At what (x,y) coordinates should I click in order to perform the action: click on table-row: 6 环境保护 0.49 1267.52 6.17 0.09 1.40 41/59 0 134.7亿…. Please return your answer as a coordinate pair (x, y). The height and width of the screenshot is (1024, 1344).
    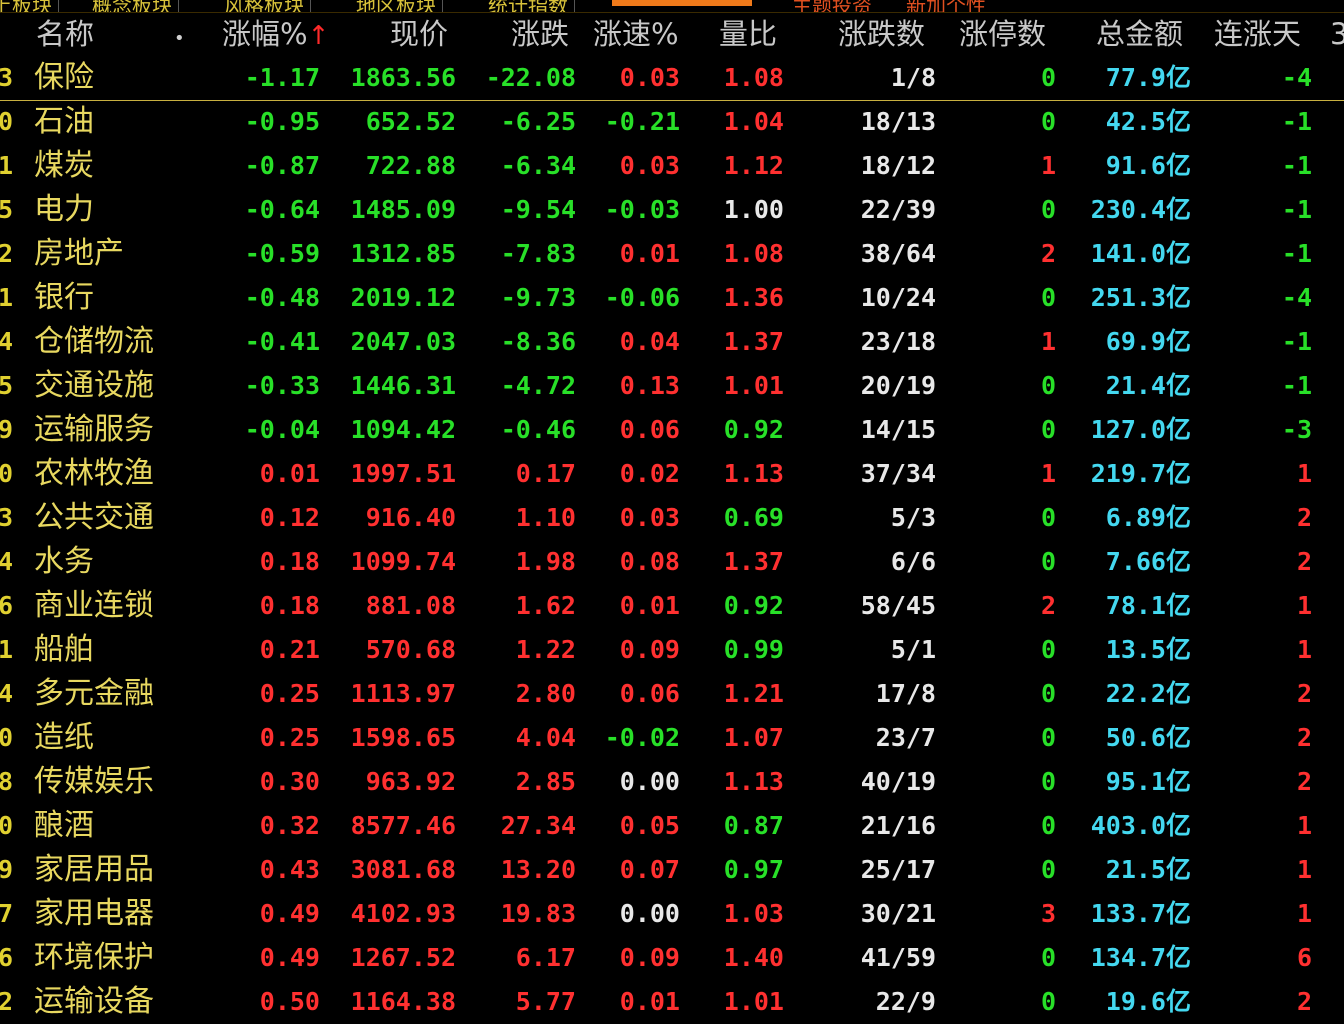
    Looking at the image, I should click on (672, 958).